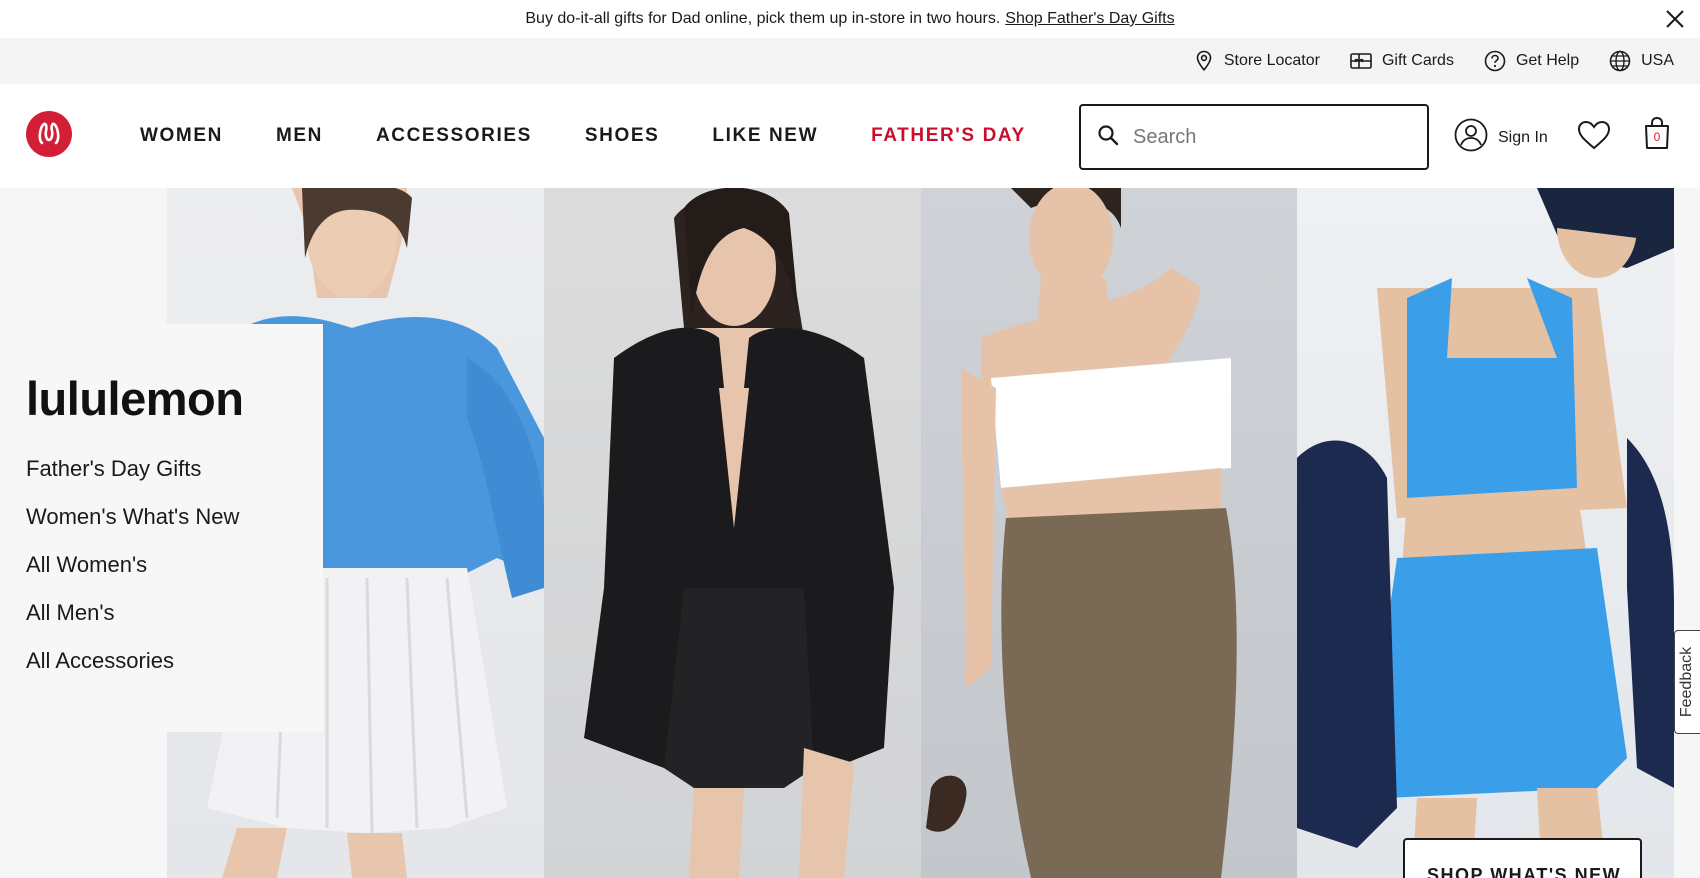 The width and height of the screenshot is (1700, 878). Describe the element at coordinates (1108, 137) in the screenshot. I see `search-icon` at that location.